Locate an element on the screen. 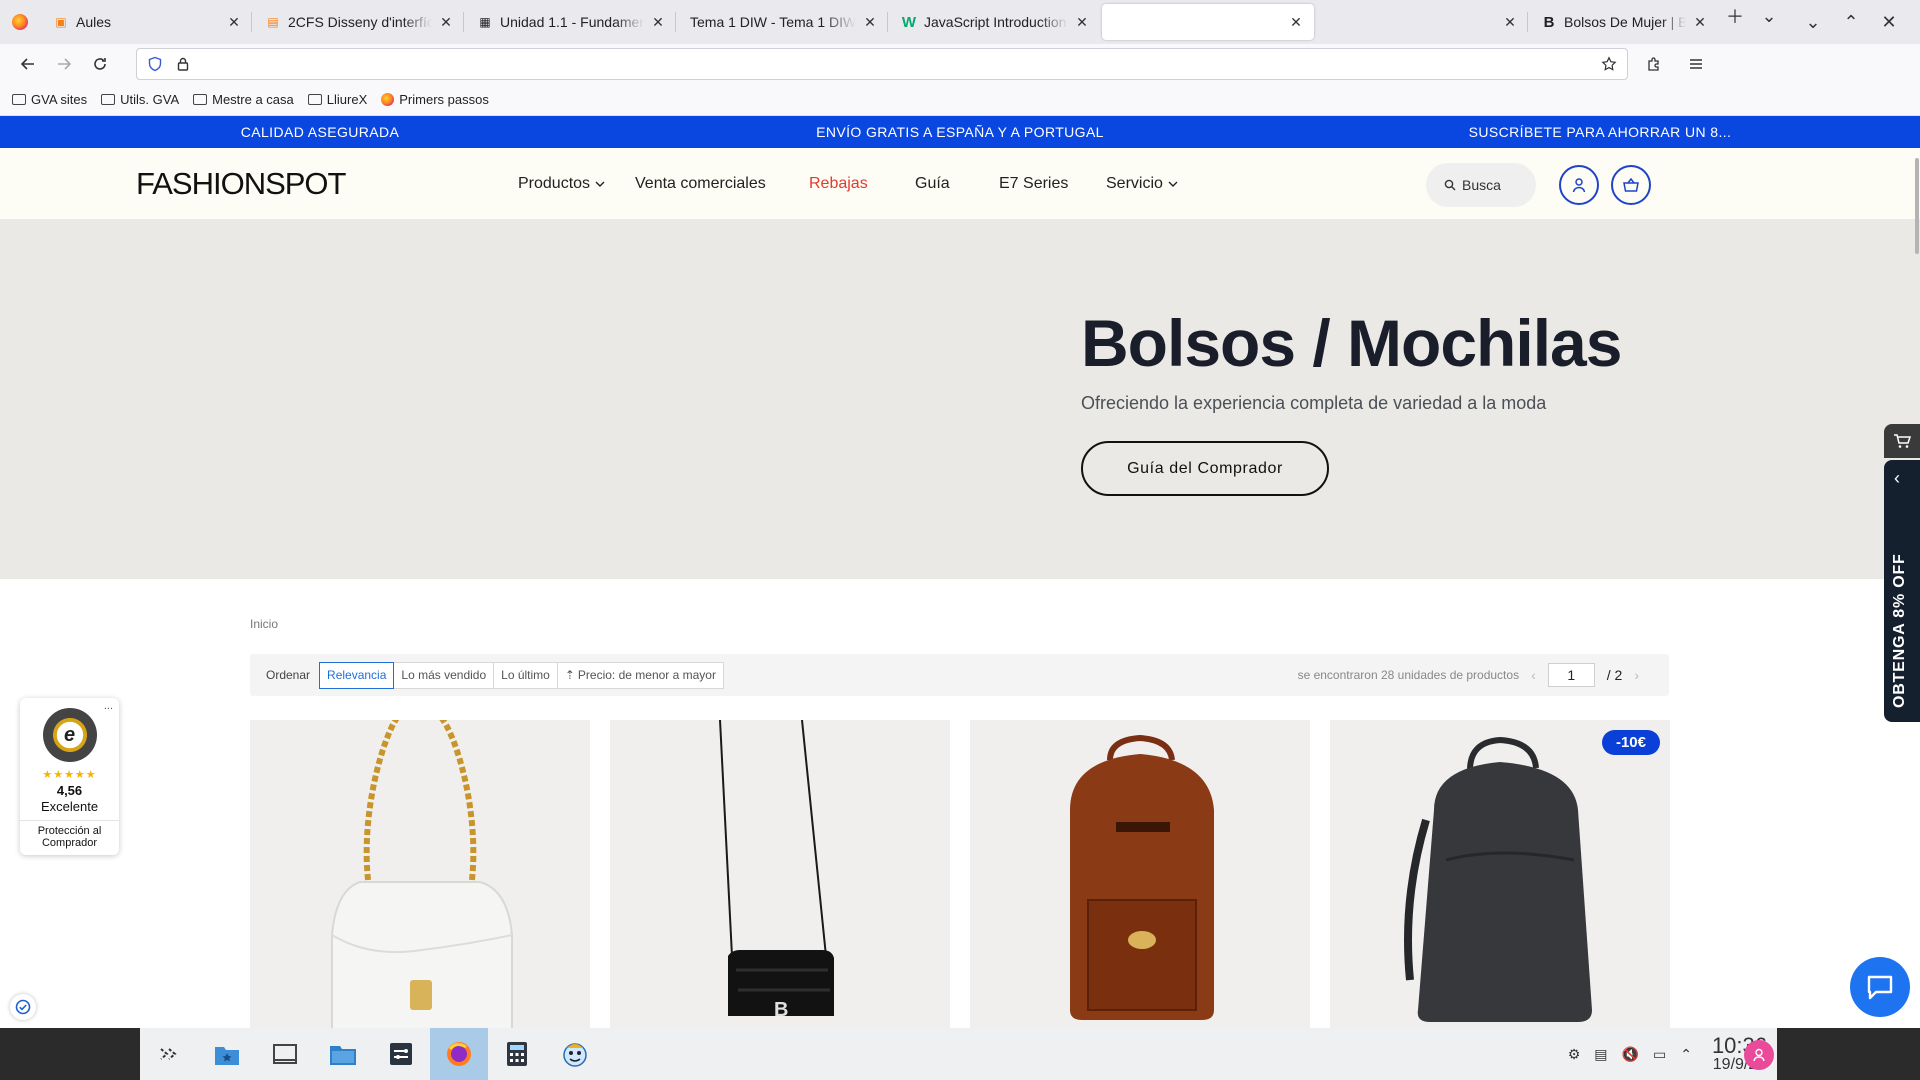 This screenshot has width=1920, height=1080. taskbar-calculator is located at coordinates (517, 1054).